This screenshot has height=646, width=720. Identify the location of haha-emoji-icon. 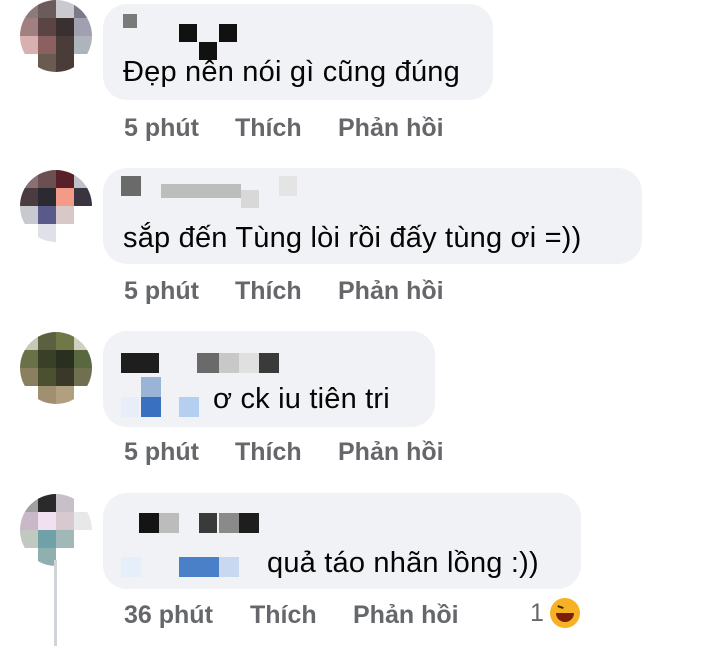
(564, 613).